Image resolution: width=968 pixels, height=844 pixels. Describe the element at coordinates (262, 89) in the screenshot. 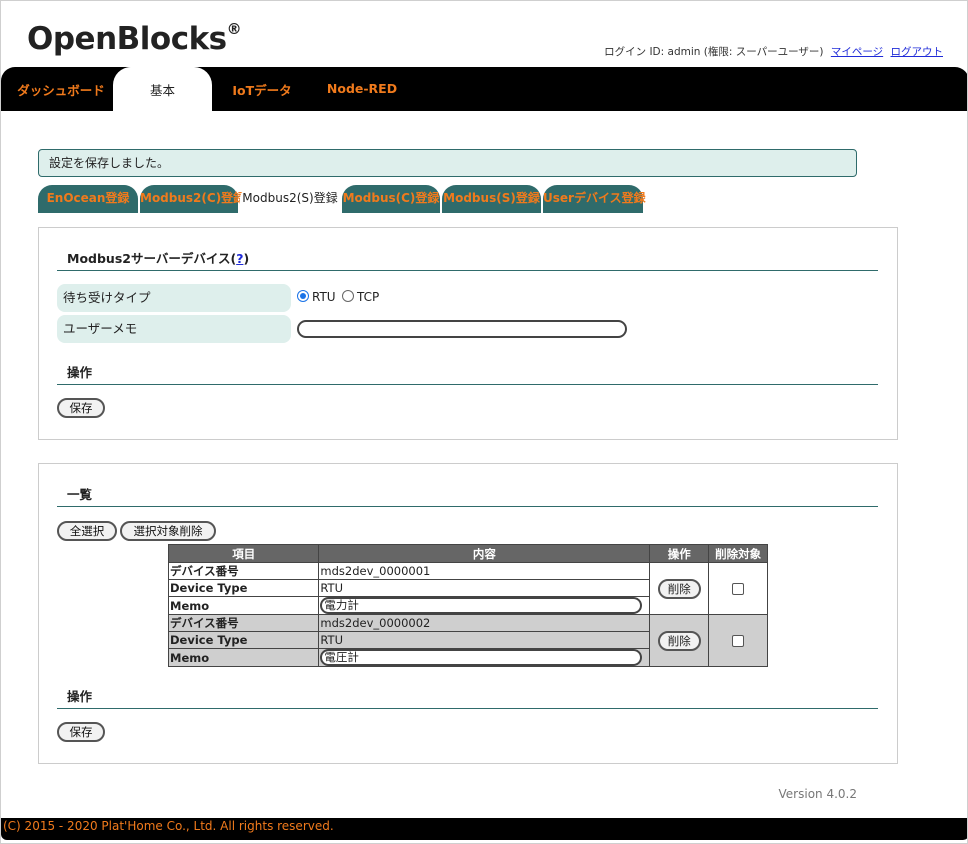

I see `nav-tab-iot-data: IoTデータ` at that location.